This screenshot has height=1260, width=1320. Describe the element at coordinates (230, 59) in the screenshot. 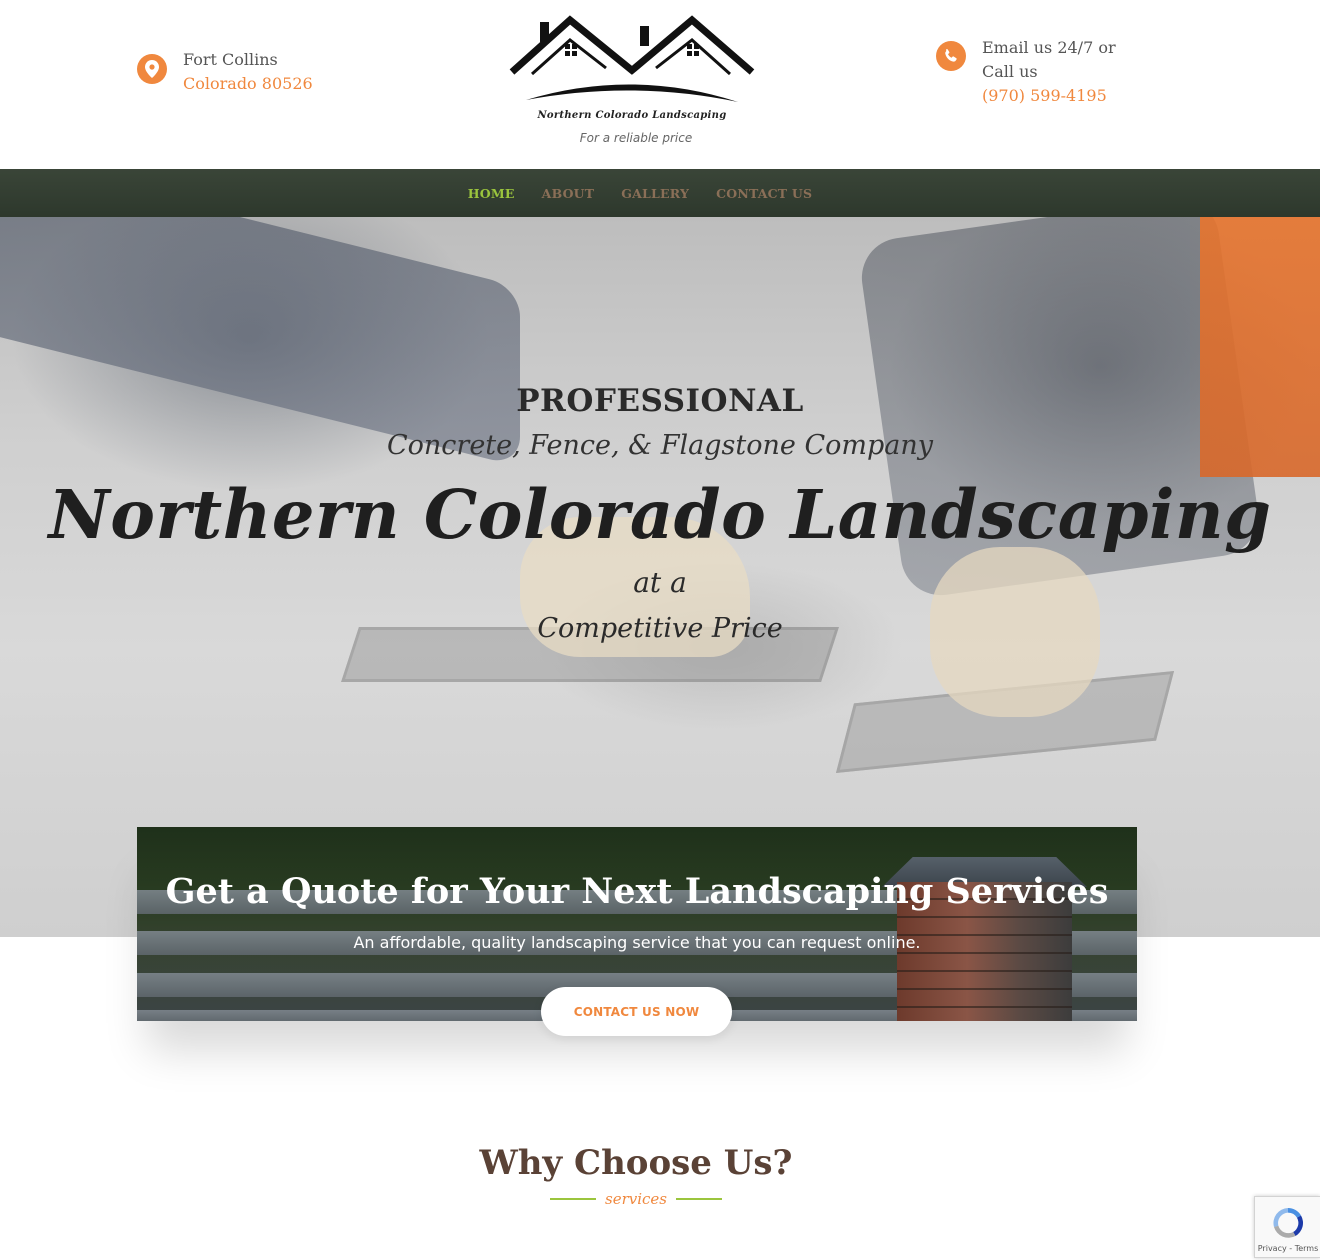

I see `location-city: Fort Collins` at that location.